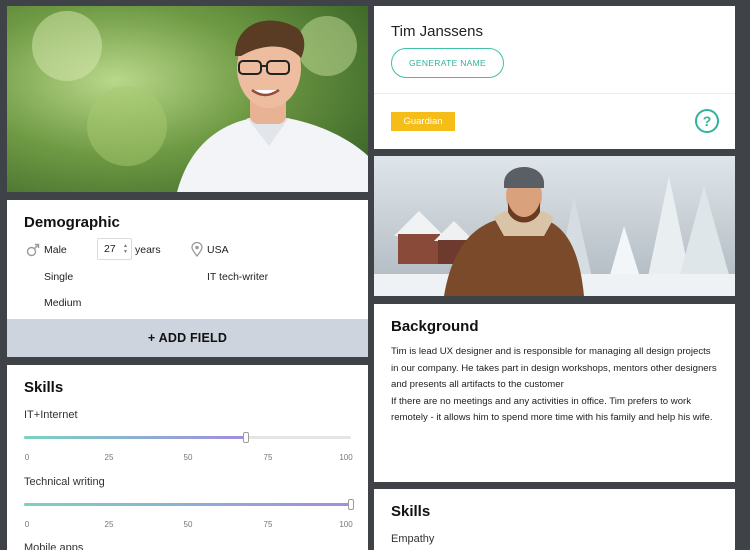 This screenshot has width=750, height=550. I want to click on location-pin-icon, so click(197, 249).